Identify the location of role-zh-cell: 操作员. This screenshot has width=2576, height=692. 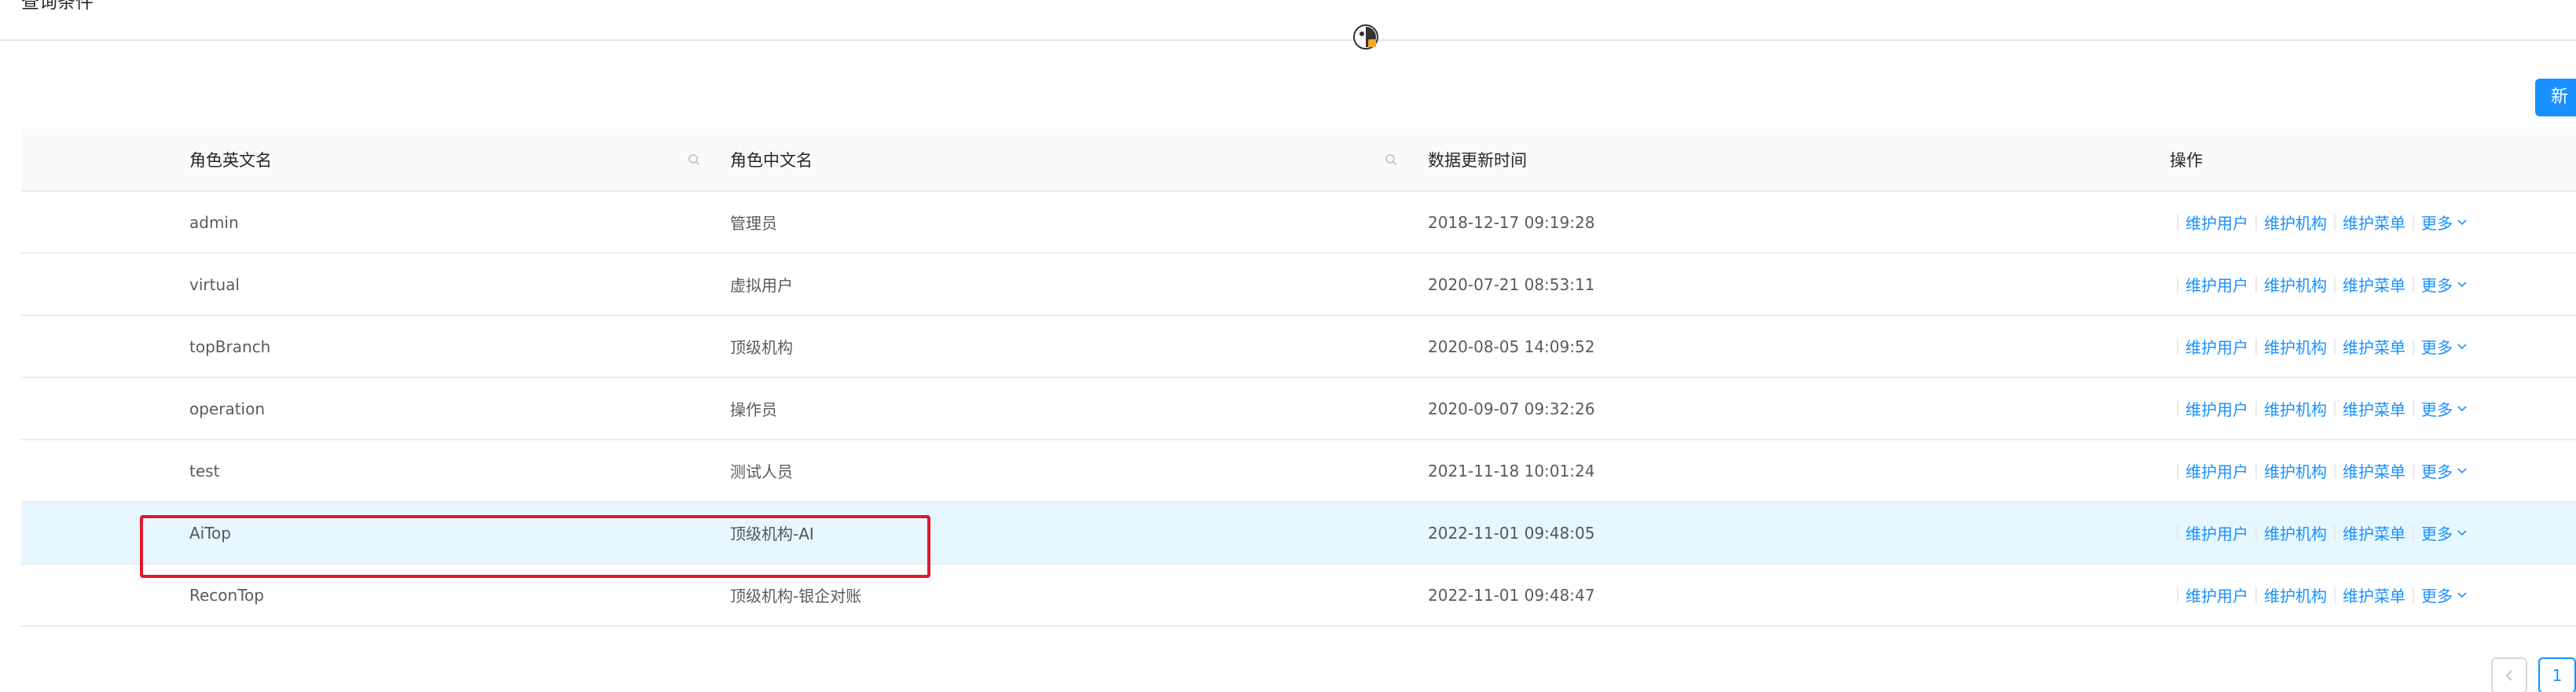
(753, 409).